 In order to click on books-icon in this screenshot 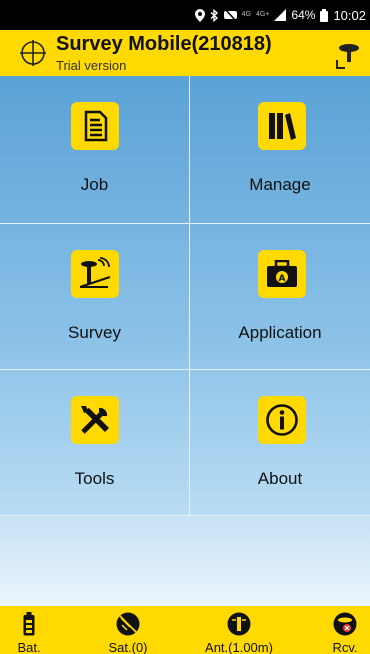, I will do `click(282, 126)`.